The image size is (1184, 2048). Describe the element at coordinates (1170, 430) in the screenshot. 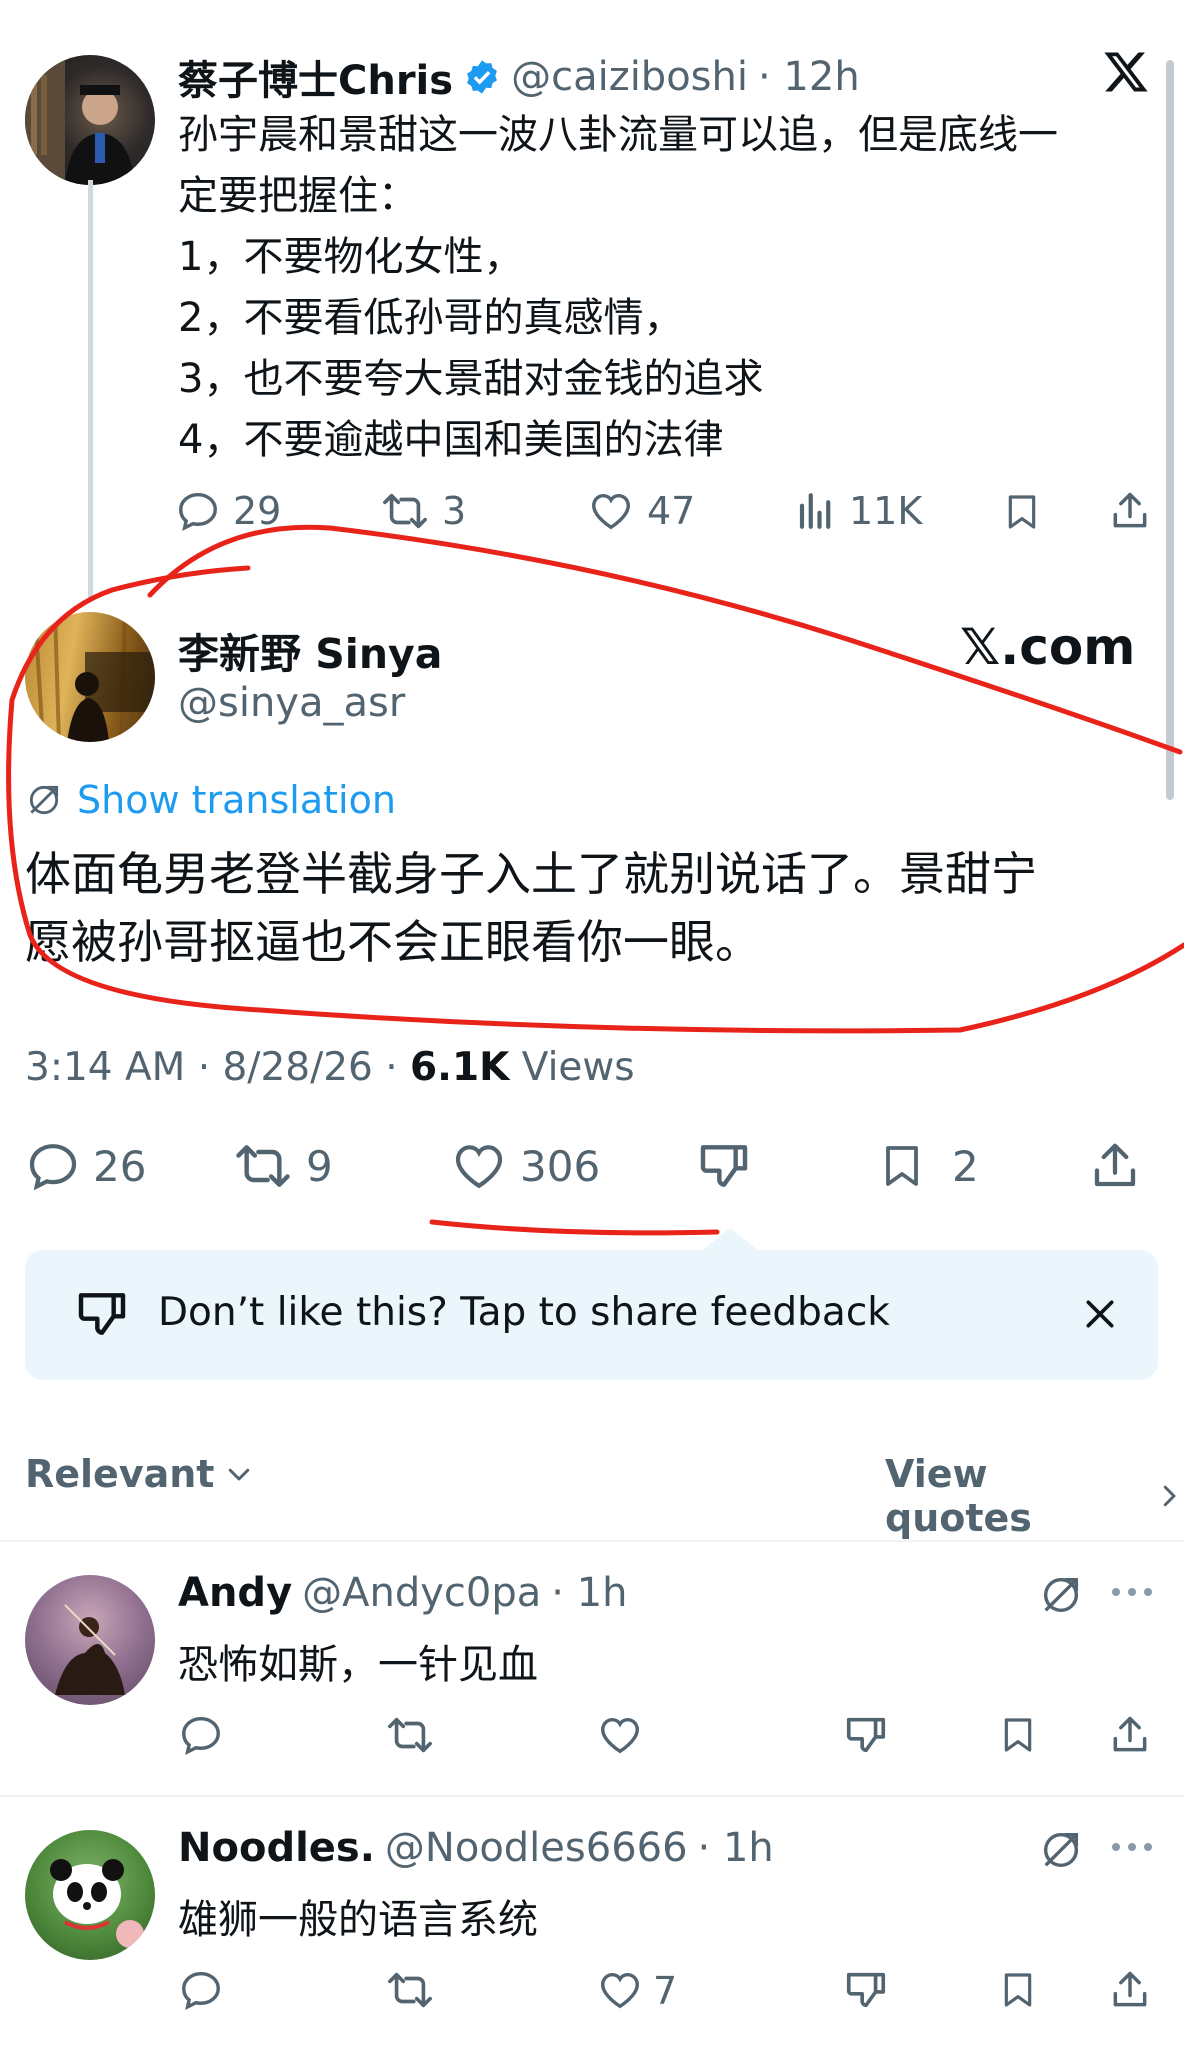

I see `scrollbar` at that location.